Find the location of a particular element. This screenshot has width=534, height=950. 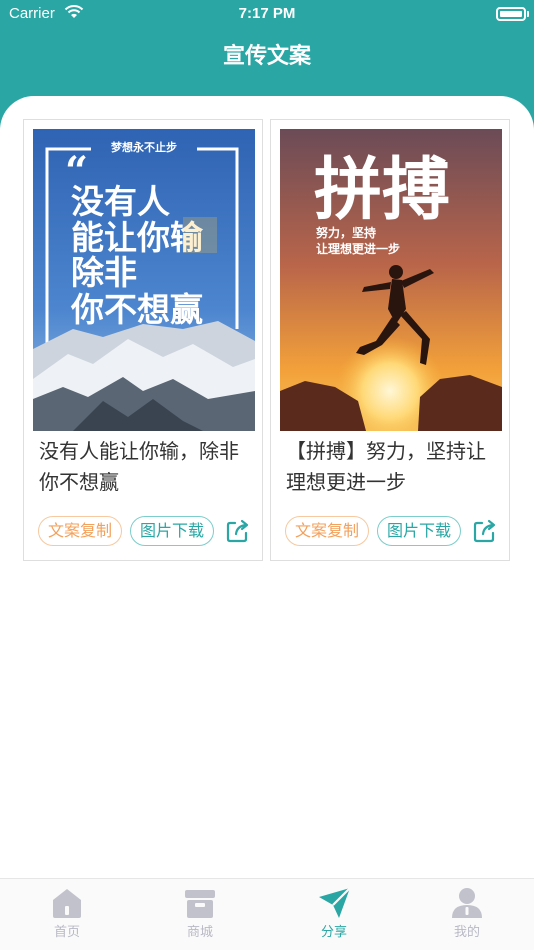

battery-cap is located at coordinates (528, 14).